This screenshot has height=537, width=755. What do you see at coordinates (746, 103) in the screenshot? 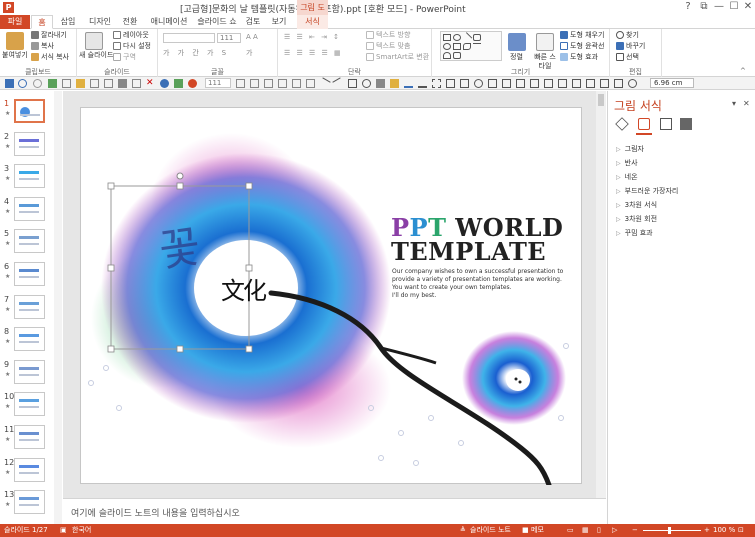
I see `pane-close-icon: ✕` at bounding box center [746, 103].